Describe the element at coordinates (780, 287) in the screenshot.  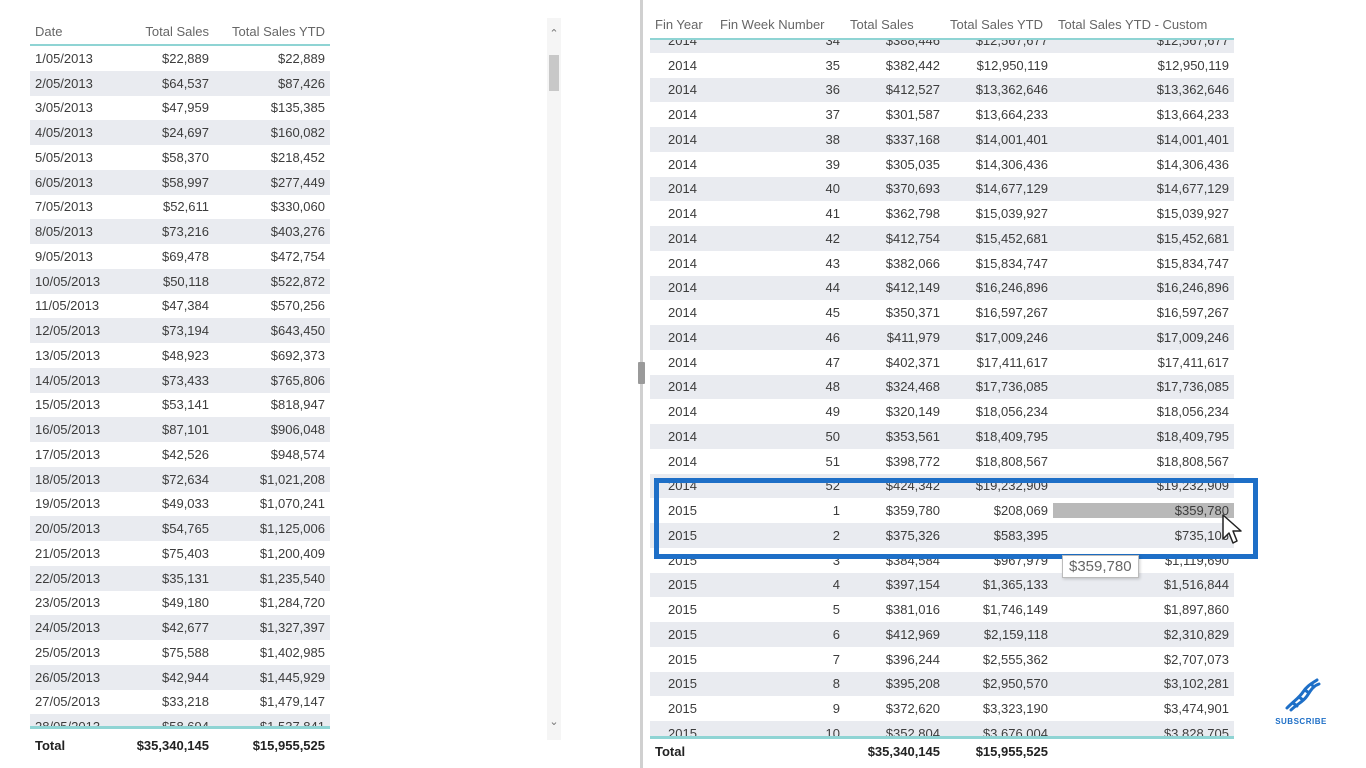
I see `fin-week-cell: 44` at that location.